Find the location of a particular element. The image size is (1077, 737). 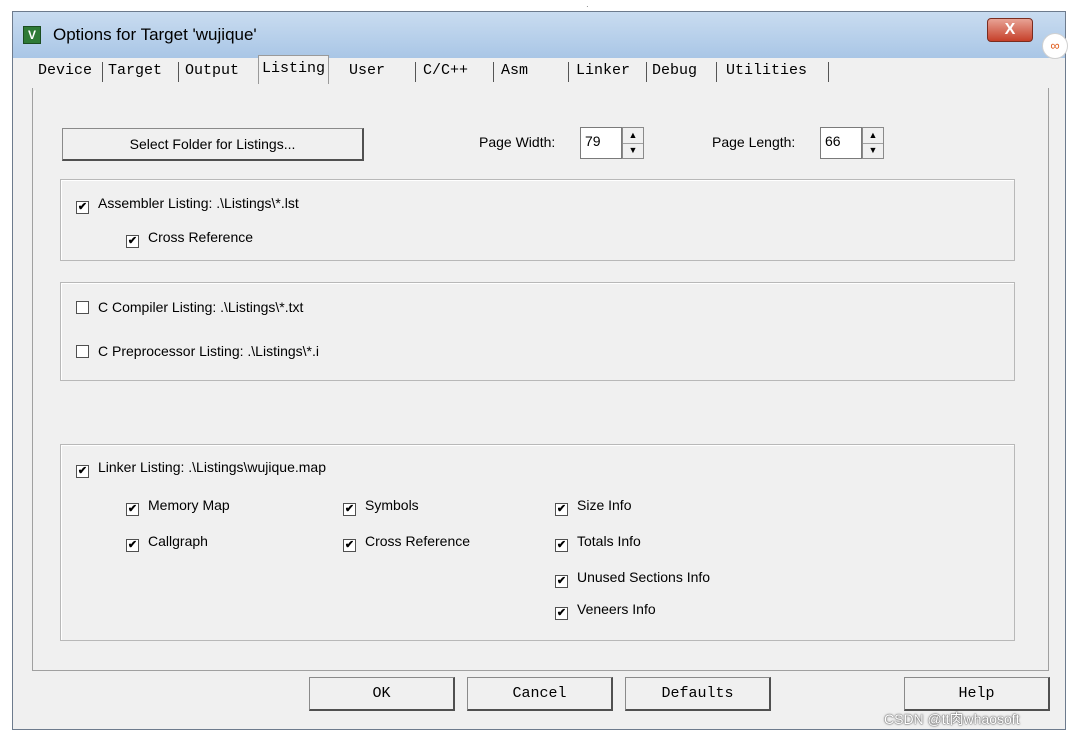

assembler-cross-reference-checkbox: ✔ Cross Reference is located at coordinates (190, 238).